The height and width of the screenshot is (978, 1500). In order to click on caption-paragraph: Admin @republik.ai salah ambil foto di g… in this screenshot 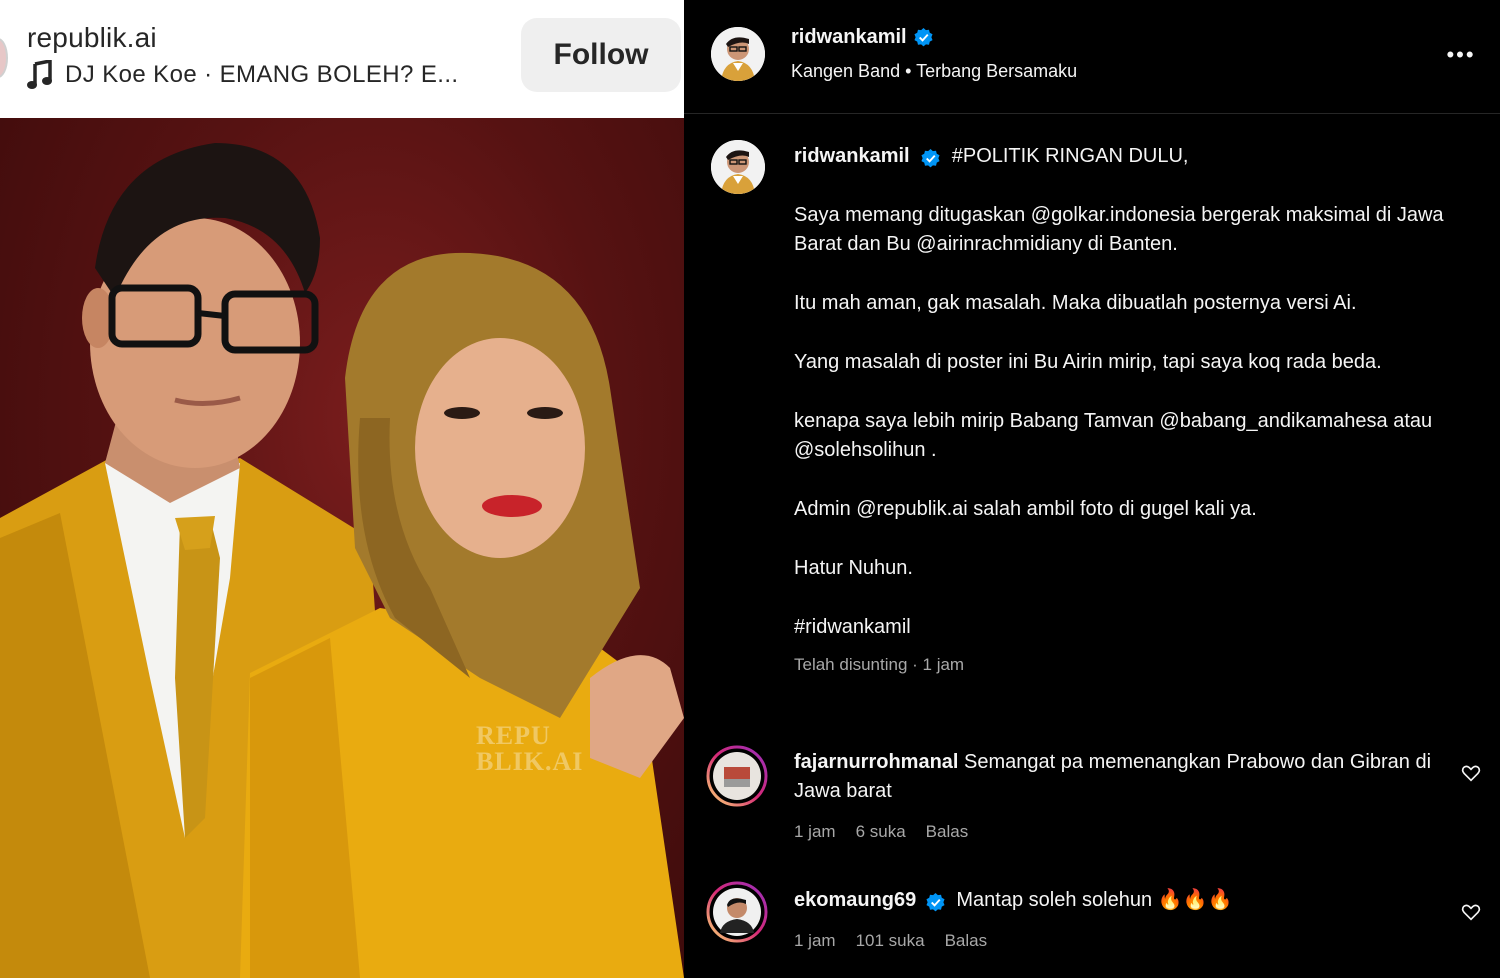, I will do `click(1025, 509)`.